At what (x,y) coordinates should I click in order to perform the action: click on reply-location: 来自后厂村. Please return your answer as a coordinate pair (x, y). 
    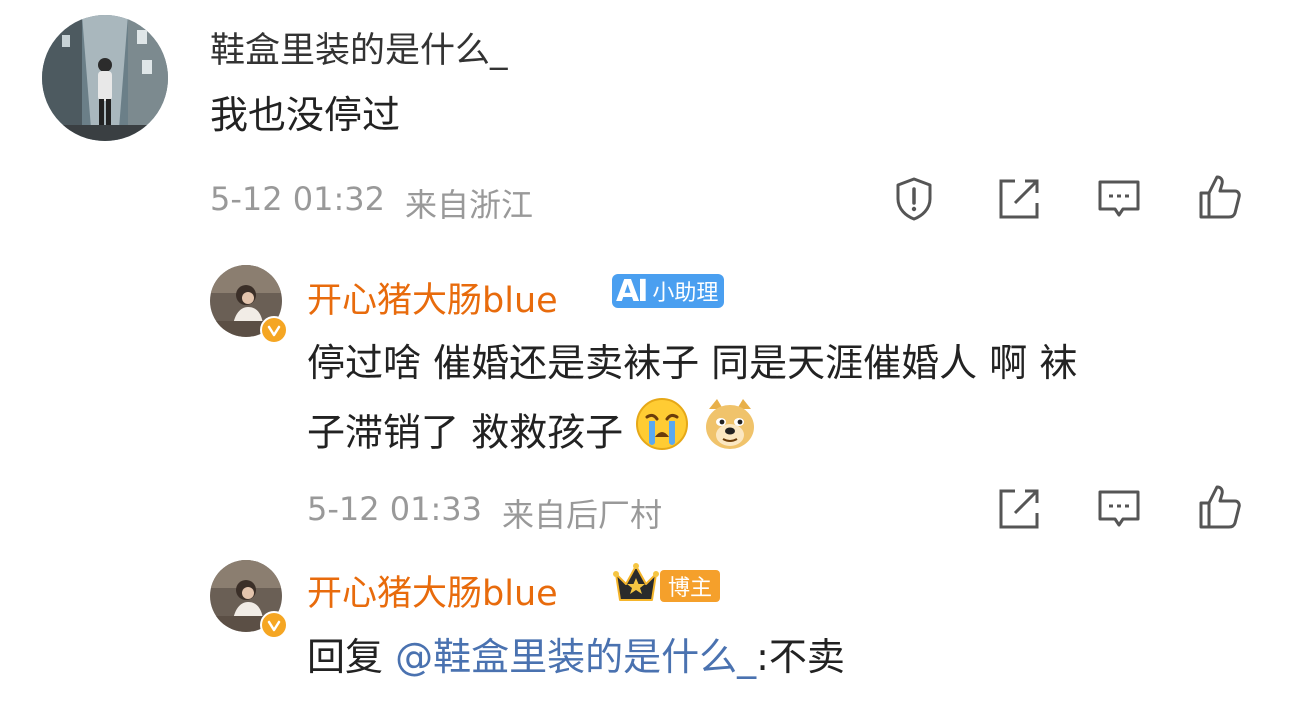
    Looking at the image, I should click on (582, 515).